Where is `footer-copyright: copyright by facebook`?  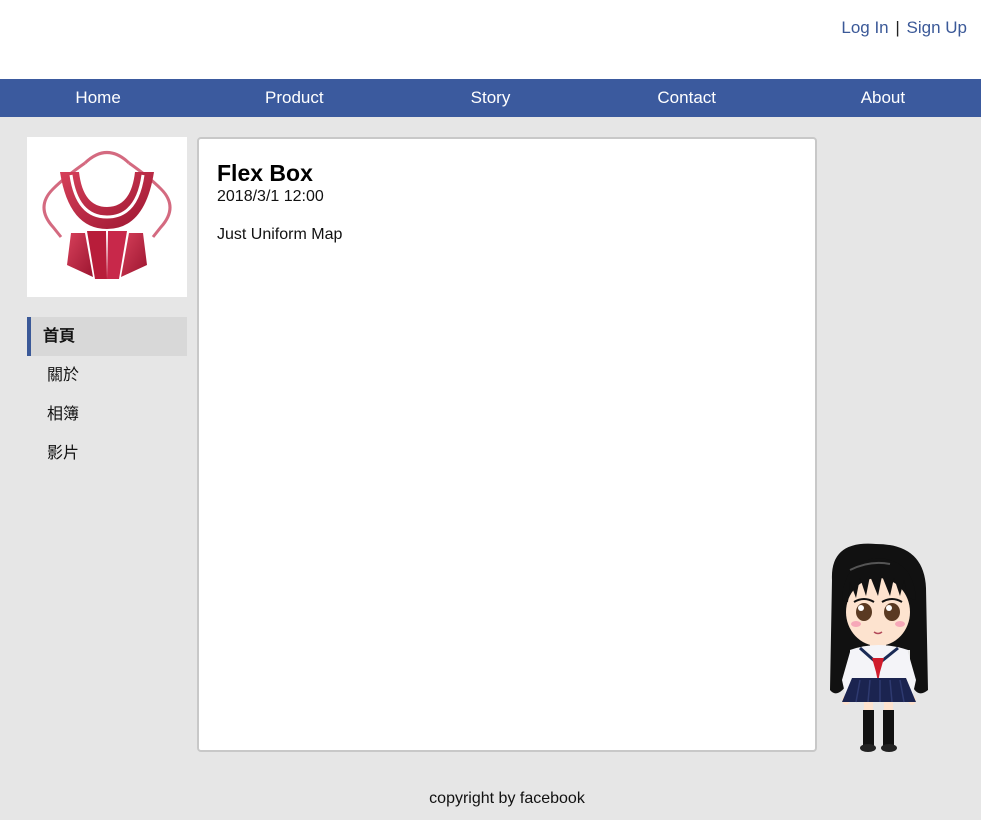 footer-copyright: copyright by facebook is located at coordinates (507, 798).